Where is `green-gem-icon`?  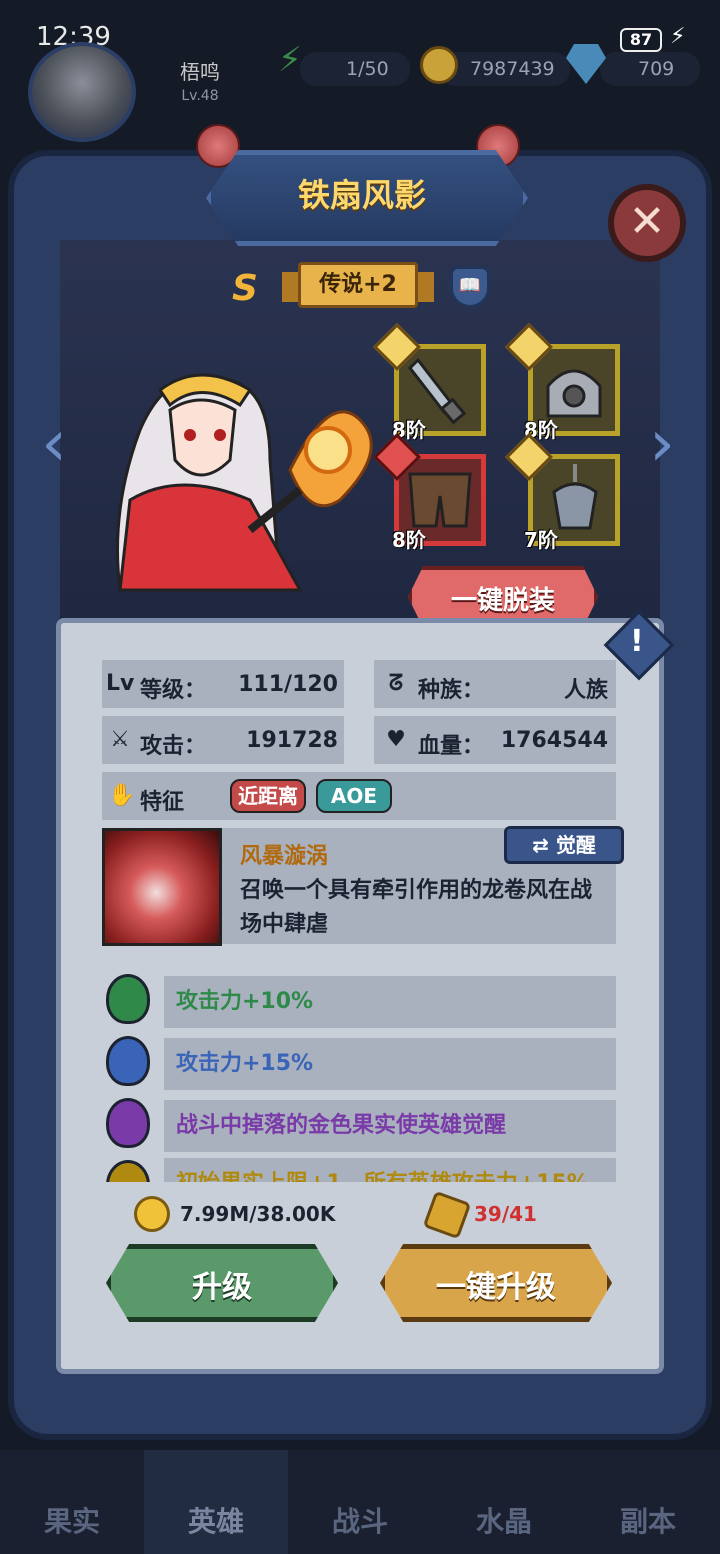
green-gem-icon is located at coordinates (128, 999).